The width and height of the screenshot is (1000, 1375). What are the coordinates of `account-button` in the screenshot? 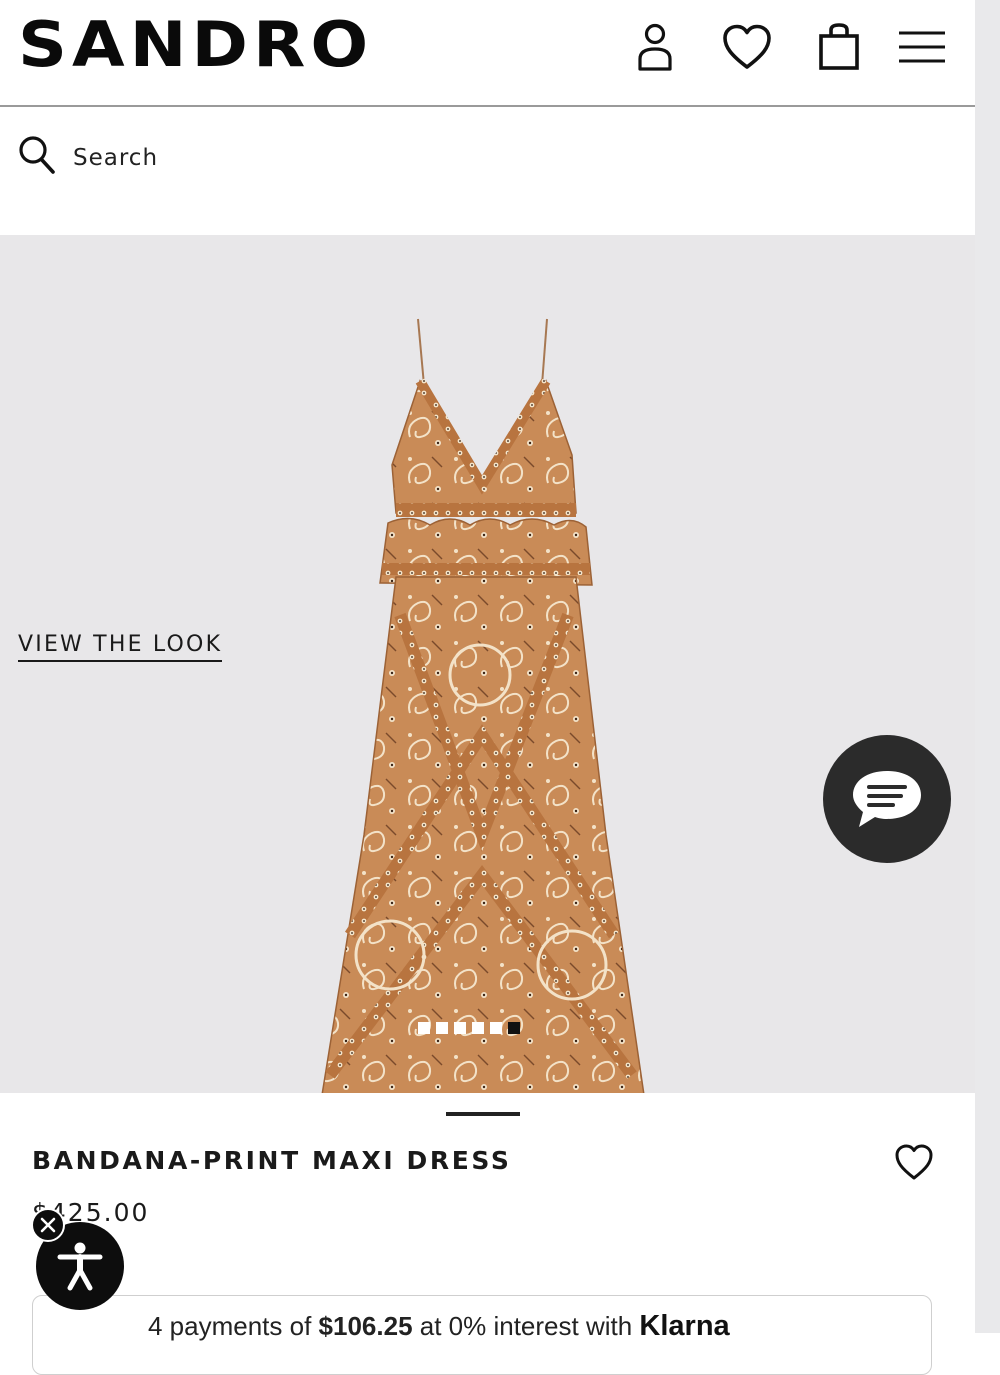 It's located at (655, 47).